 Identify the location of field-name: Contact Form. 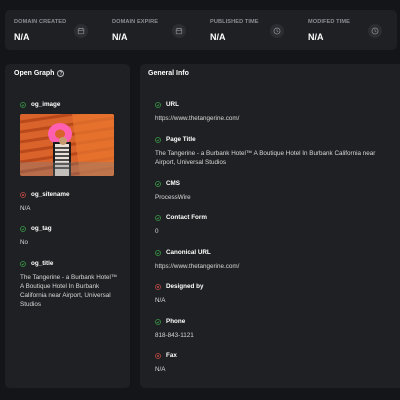
(181, 217).